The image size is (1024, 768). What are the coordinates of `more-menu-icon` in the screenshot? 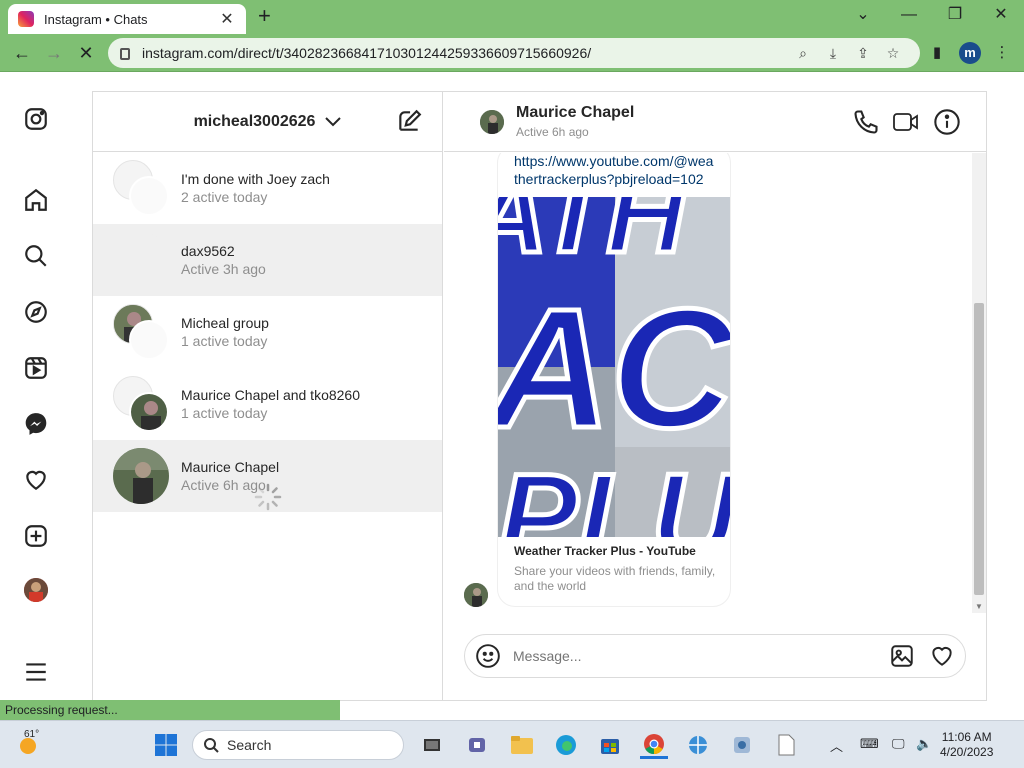 It's located at (36, 672).